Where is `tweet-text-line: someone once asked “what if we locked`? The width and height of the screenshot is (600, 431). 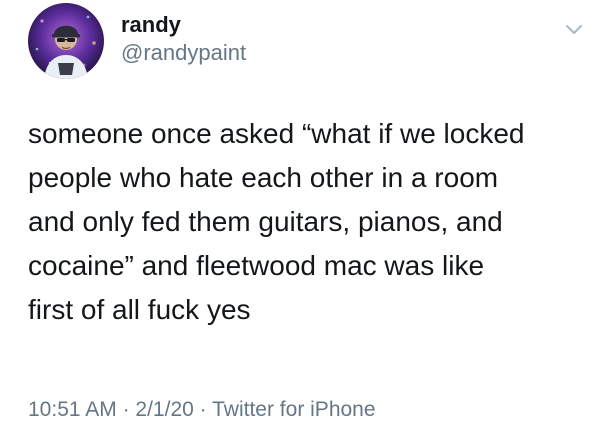 tweet-text-line: someone once asked “what if we locked is located at coordinates (276, 133).